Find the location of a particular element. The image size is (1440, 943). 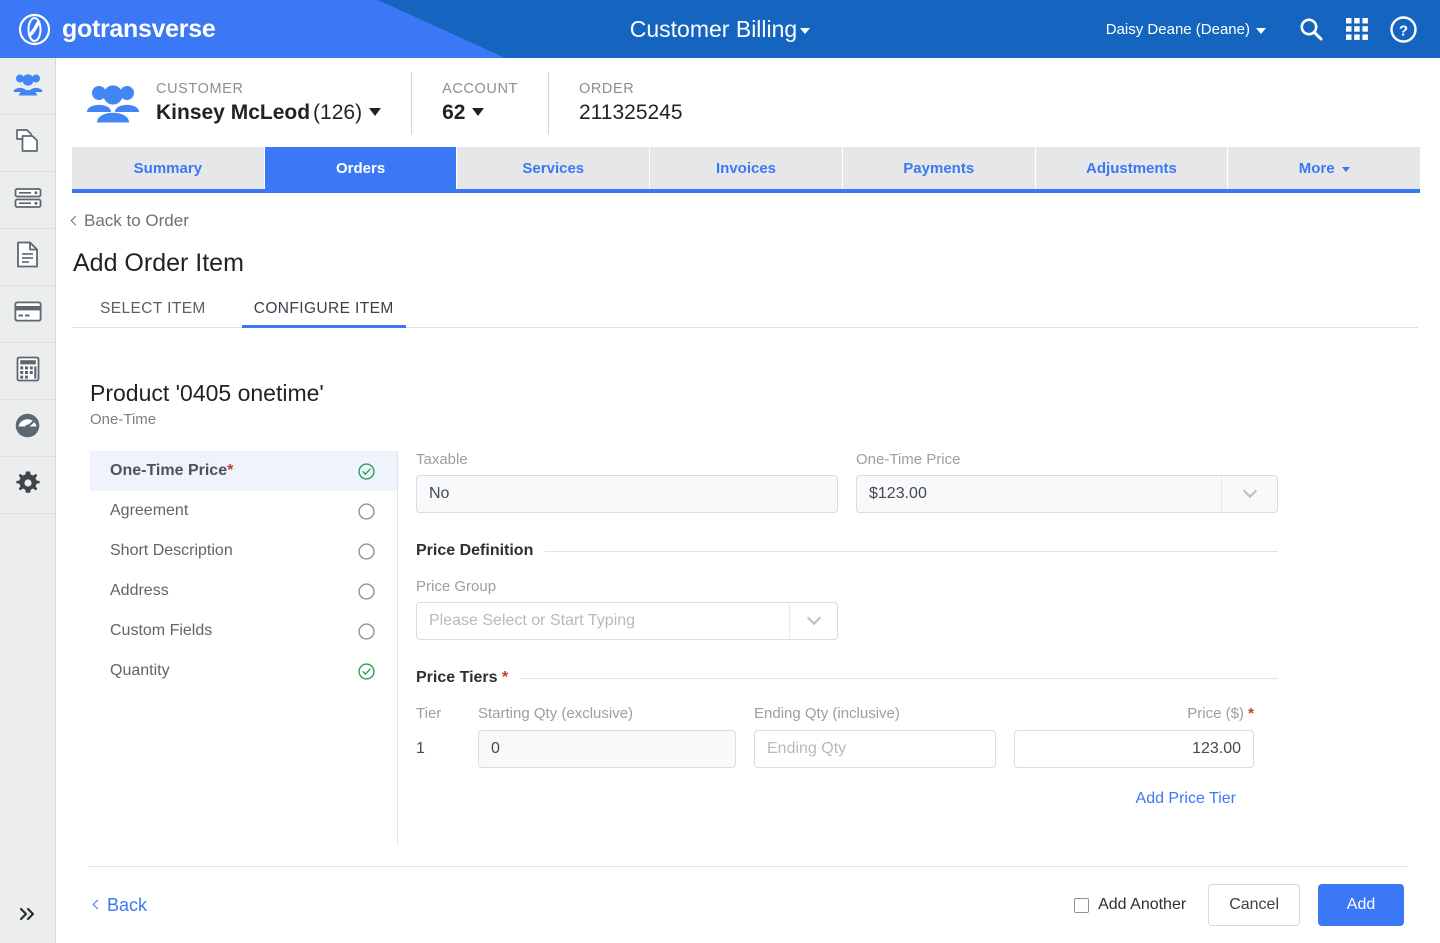

sidebar-item-customers is located at coordinates (27, 86).